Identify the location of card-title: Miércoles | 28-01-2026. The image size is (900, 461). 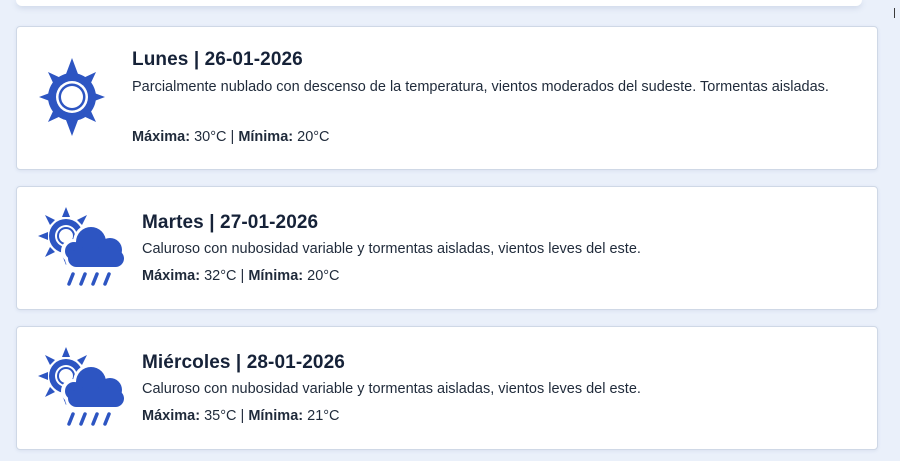
(243, 362).